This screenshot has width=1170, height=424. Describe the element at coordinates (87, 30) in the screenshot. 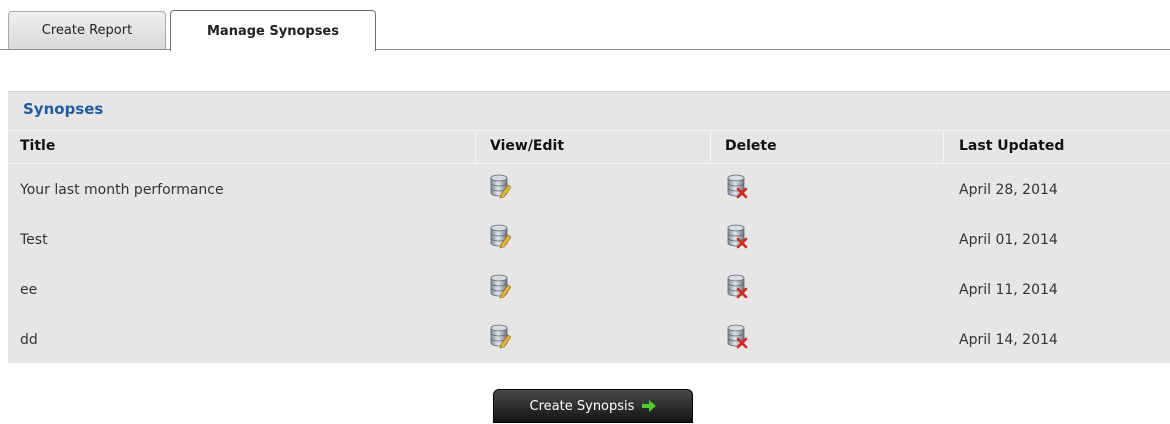

I see `tab-create-report: Create Report` at that location.